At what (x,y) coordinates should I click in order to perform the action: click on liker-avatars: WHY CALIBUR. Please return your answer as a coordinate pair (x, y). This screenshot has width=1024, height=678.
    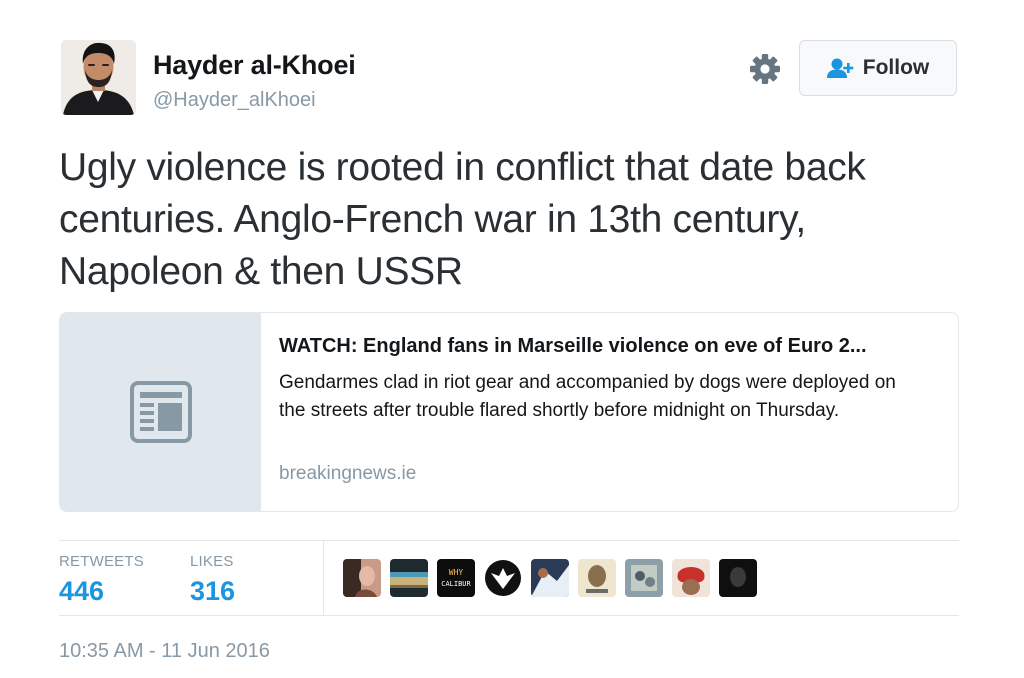
    Looking at the image, I should click on (550, 578).